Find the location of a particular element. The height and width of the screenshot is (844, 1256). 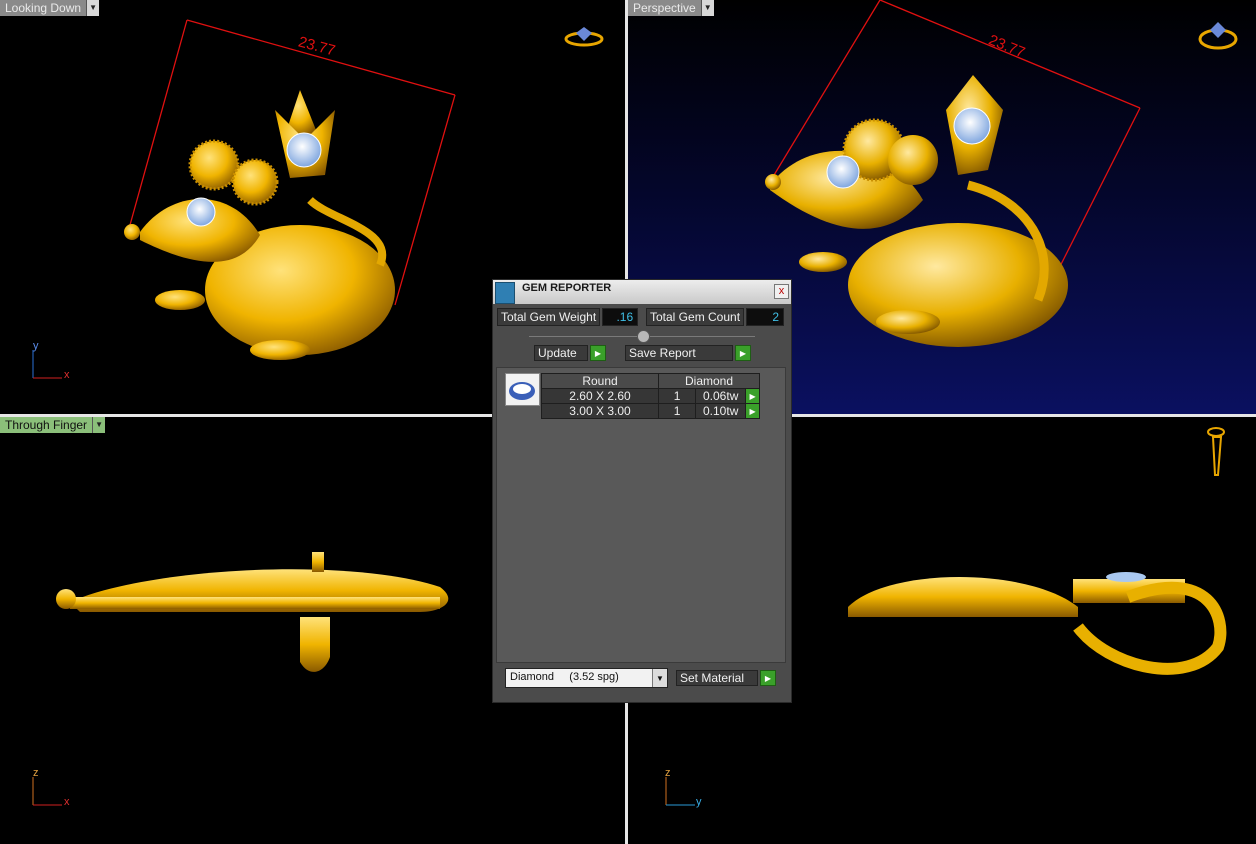

material-select: Diamond (3.52 spg) ▼ is located at coordinates (586, 678).